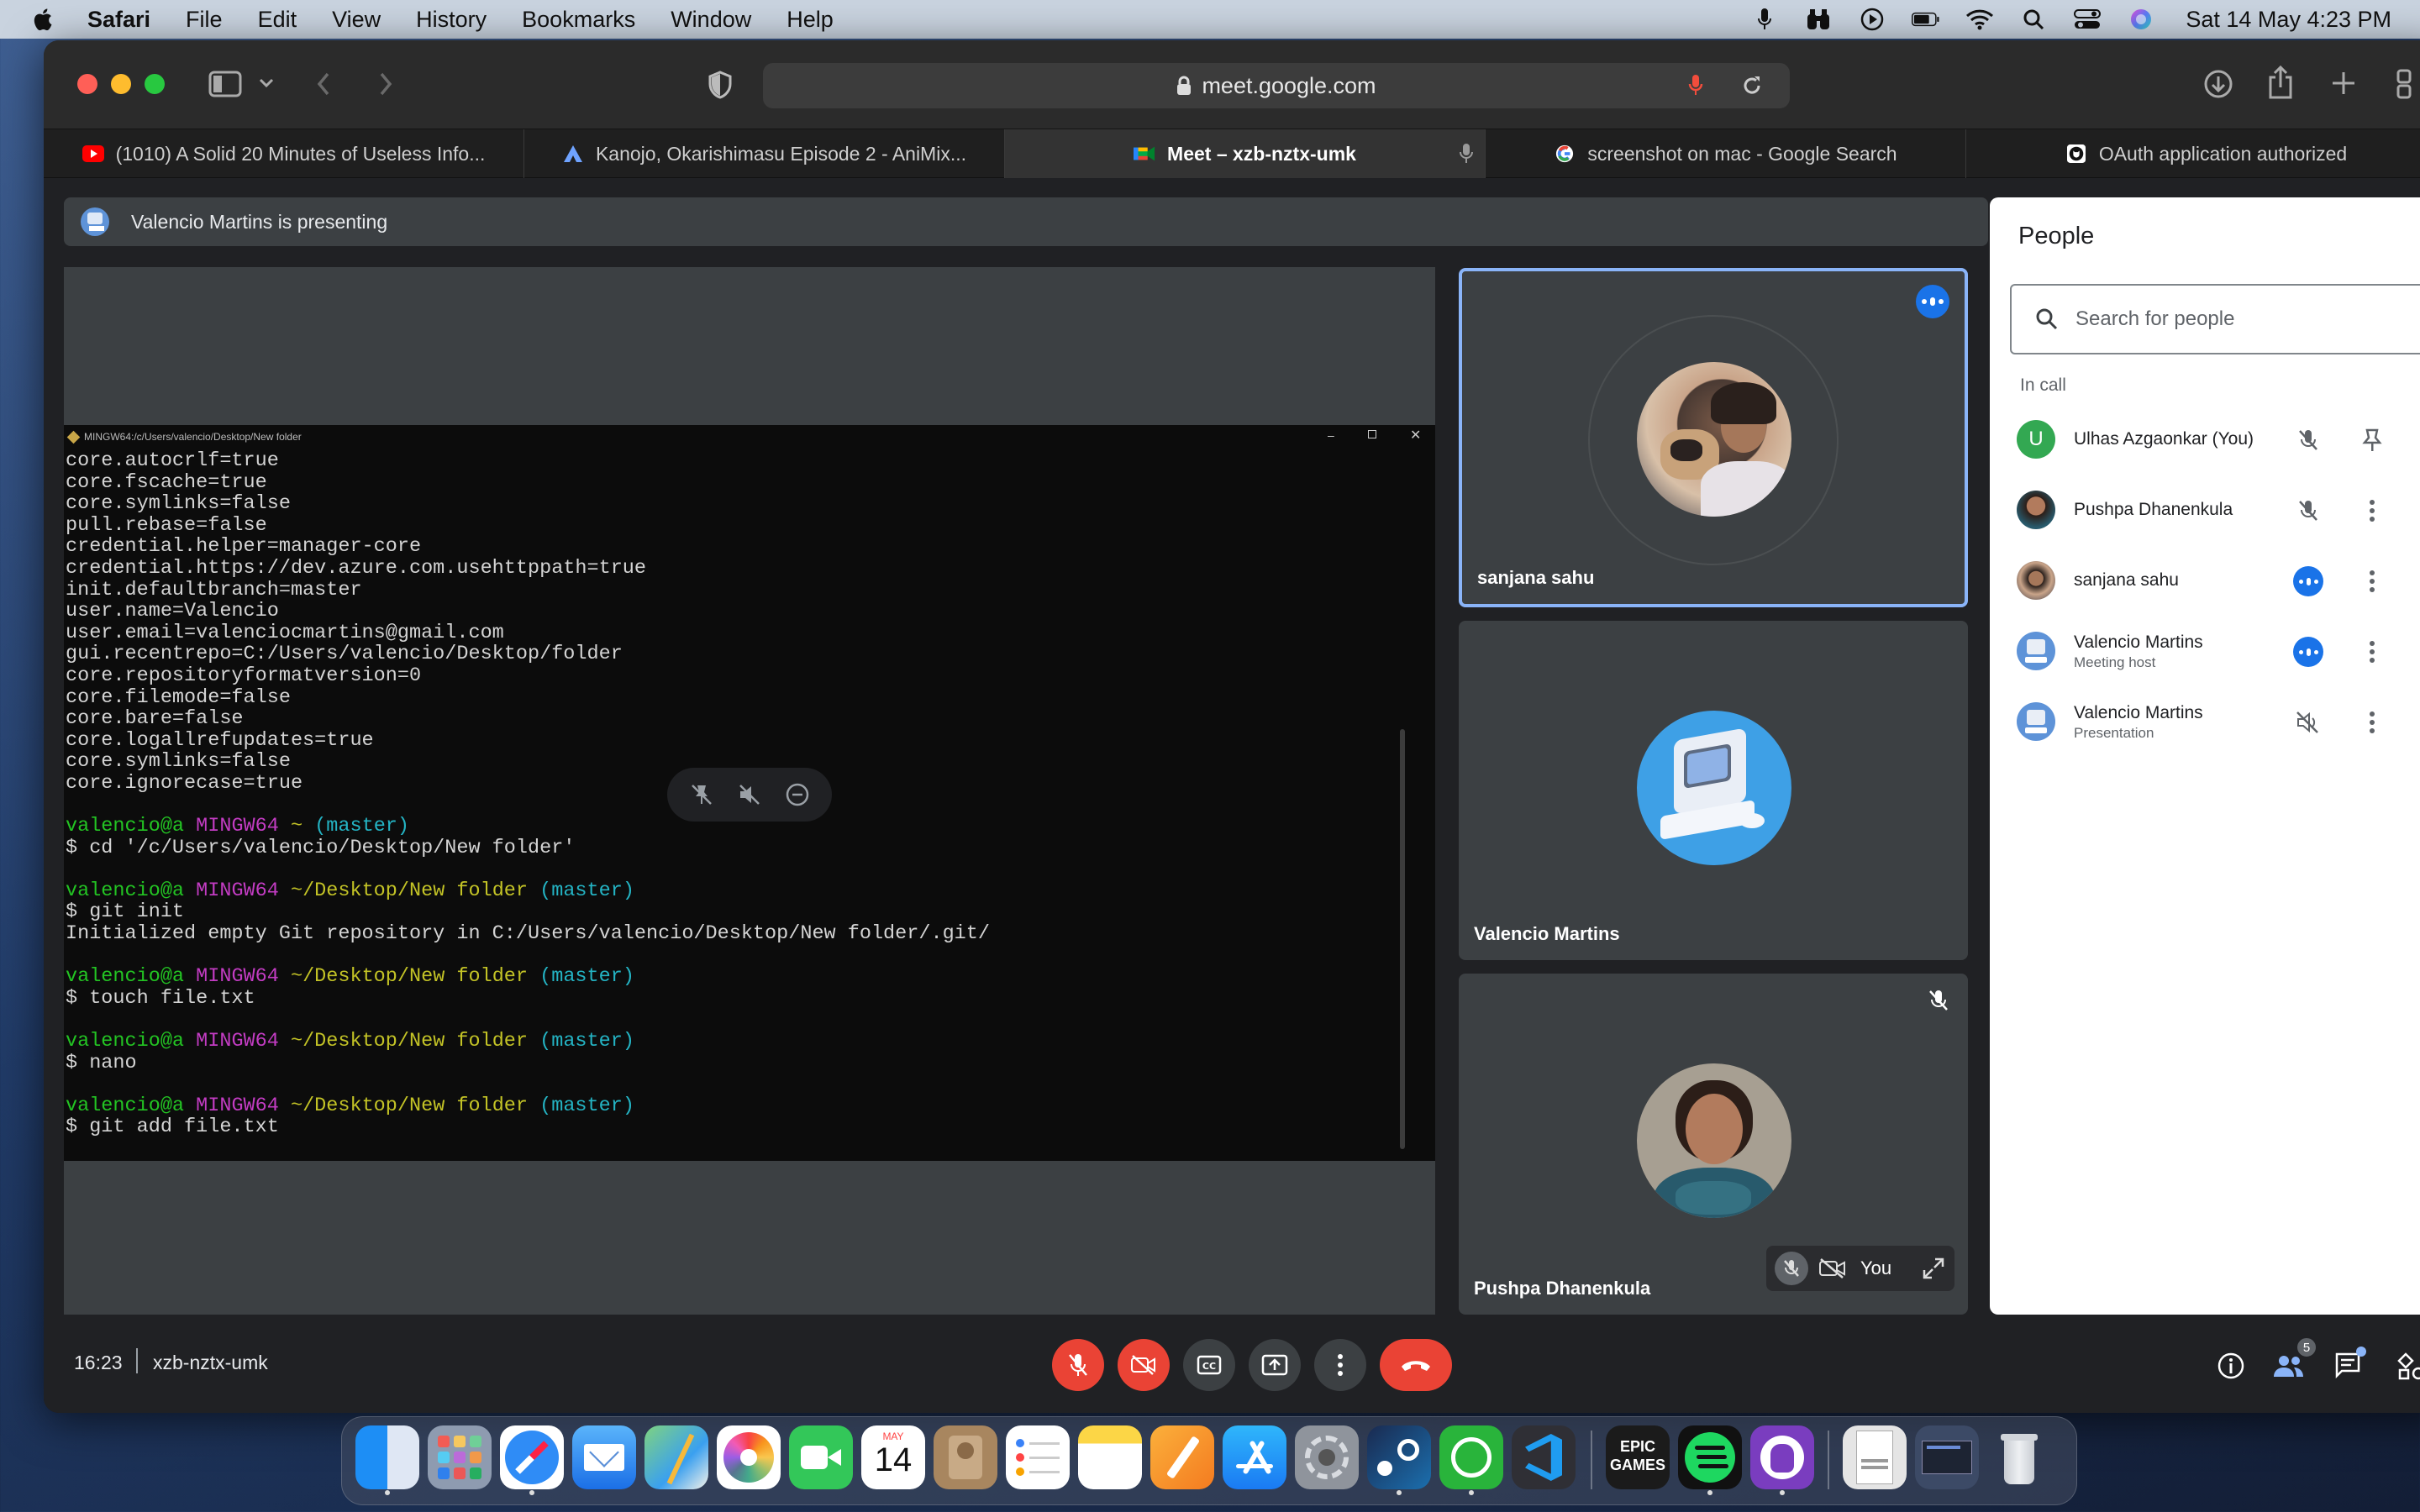 The width and height of the screenshot is (2420, 1512). What do you see at coordinates (1933, 1268) in the screenshot?
I see `expand-icon` at bounding box center [1933, 1268].